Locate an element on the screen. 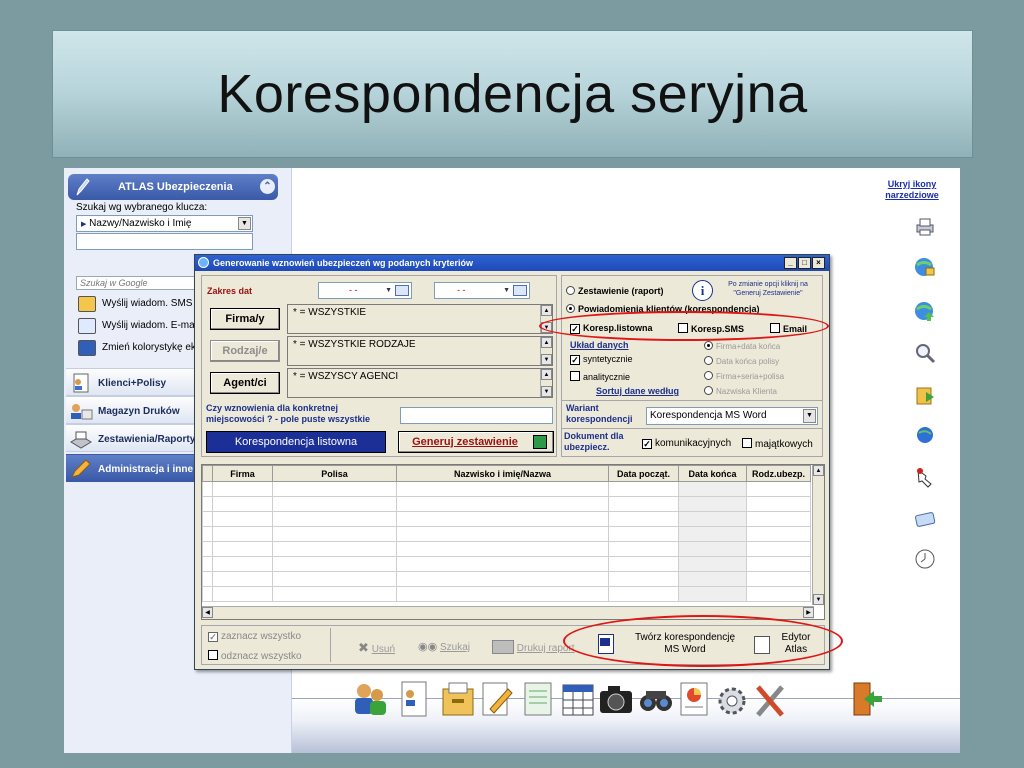 This screenshot has width=1024, height=768. delete-button: ✖ Usuń is located at coordinates (376, 648).